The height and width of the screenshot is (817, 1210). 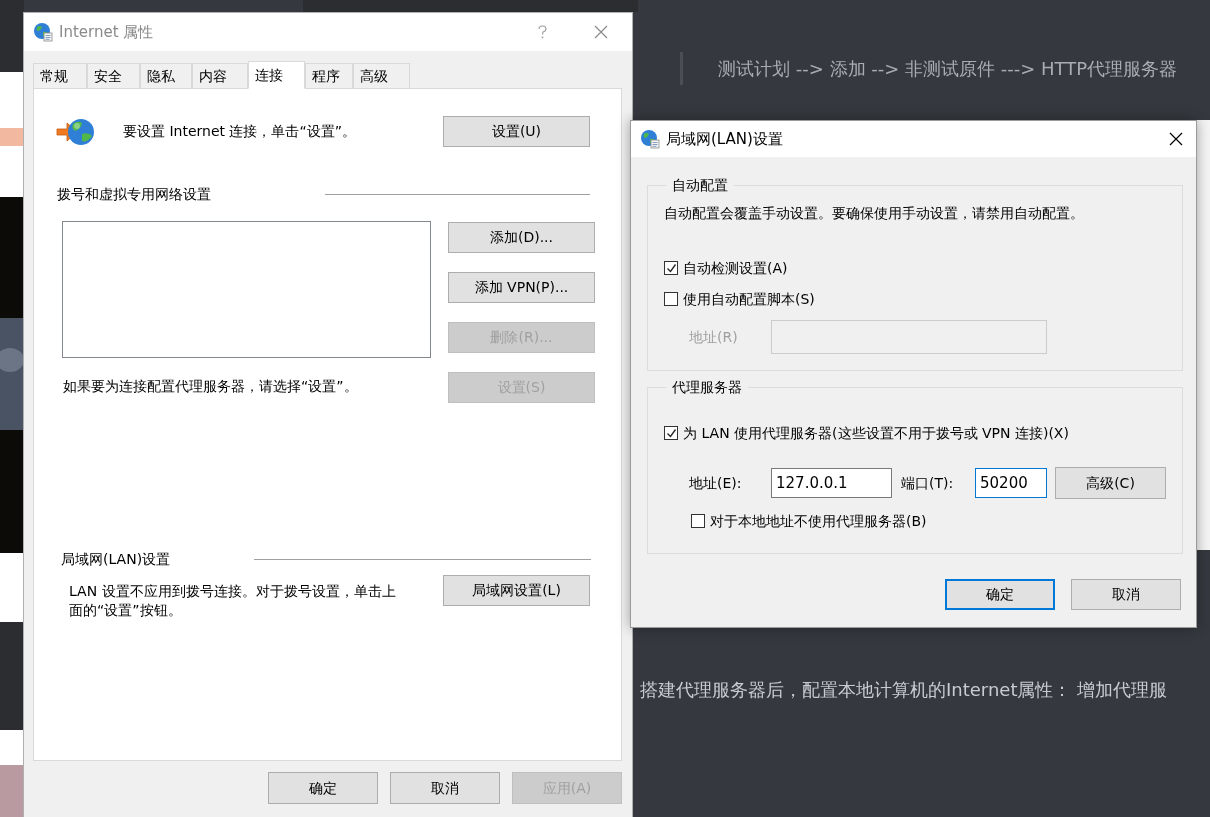 I want to click on article-paragraph: 搭建代理服务器后，配置本地计算机的Internet属性： 增加代理服, so click(x=904, y=689).